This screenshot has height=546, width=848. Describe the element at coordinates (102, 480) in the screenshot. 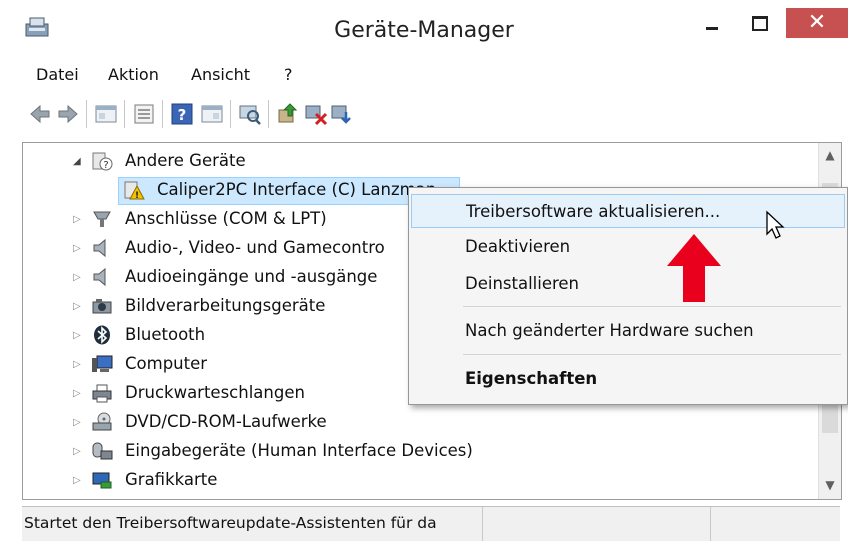

I see `display-adapter-icon` at that location.